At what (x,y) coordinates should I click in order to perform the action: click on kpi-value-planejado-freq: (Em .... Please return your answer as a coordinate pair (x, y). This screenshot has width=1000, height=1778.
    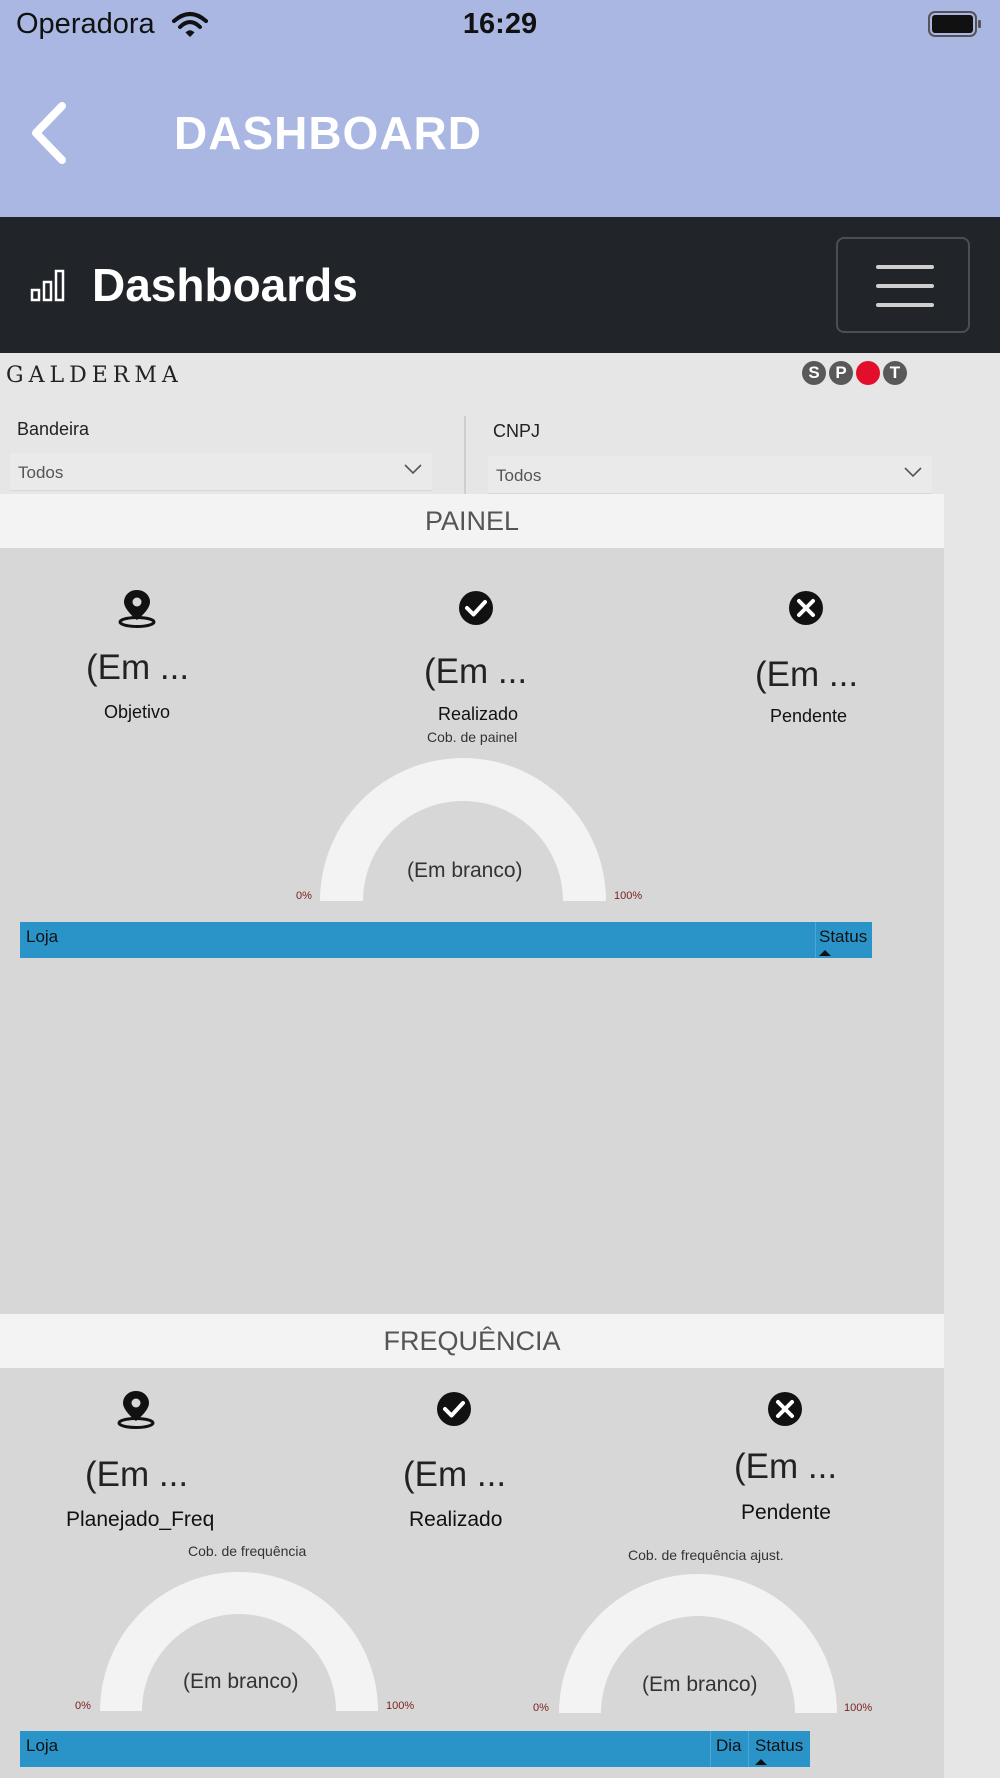
    Looking at the image, I should click on (137, 1474).